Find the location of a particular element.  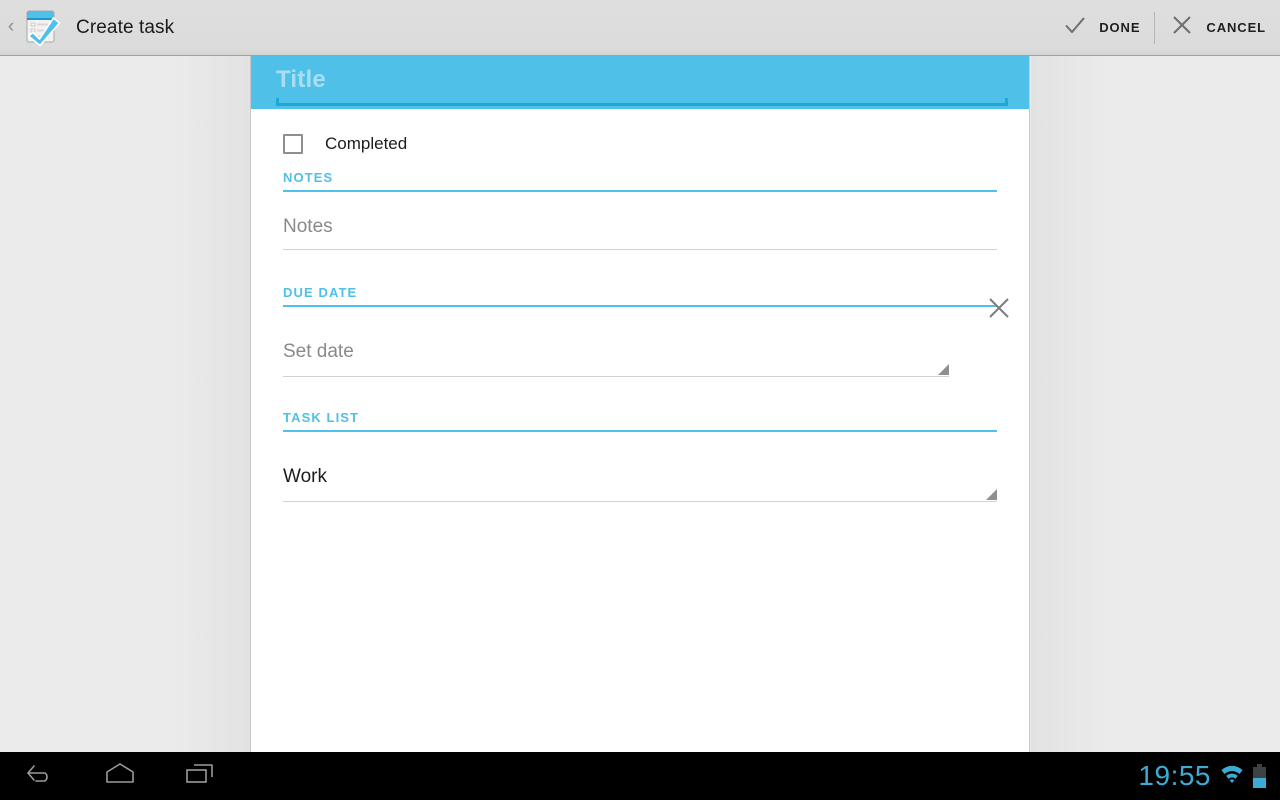

done-button: DONE is located at coordinates (1101, 28).